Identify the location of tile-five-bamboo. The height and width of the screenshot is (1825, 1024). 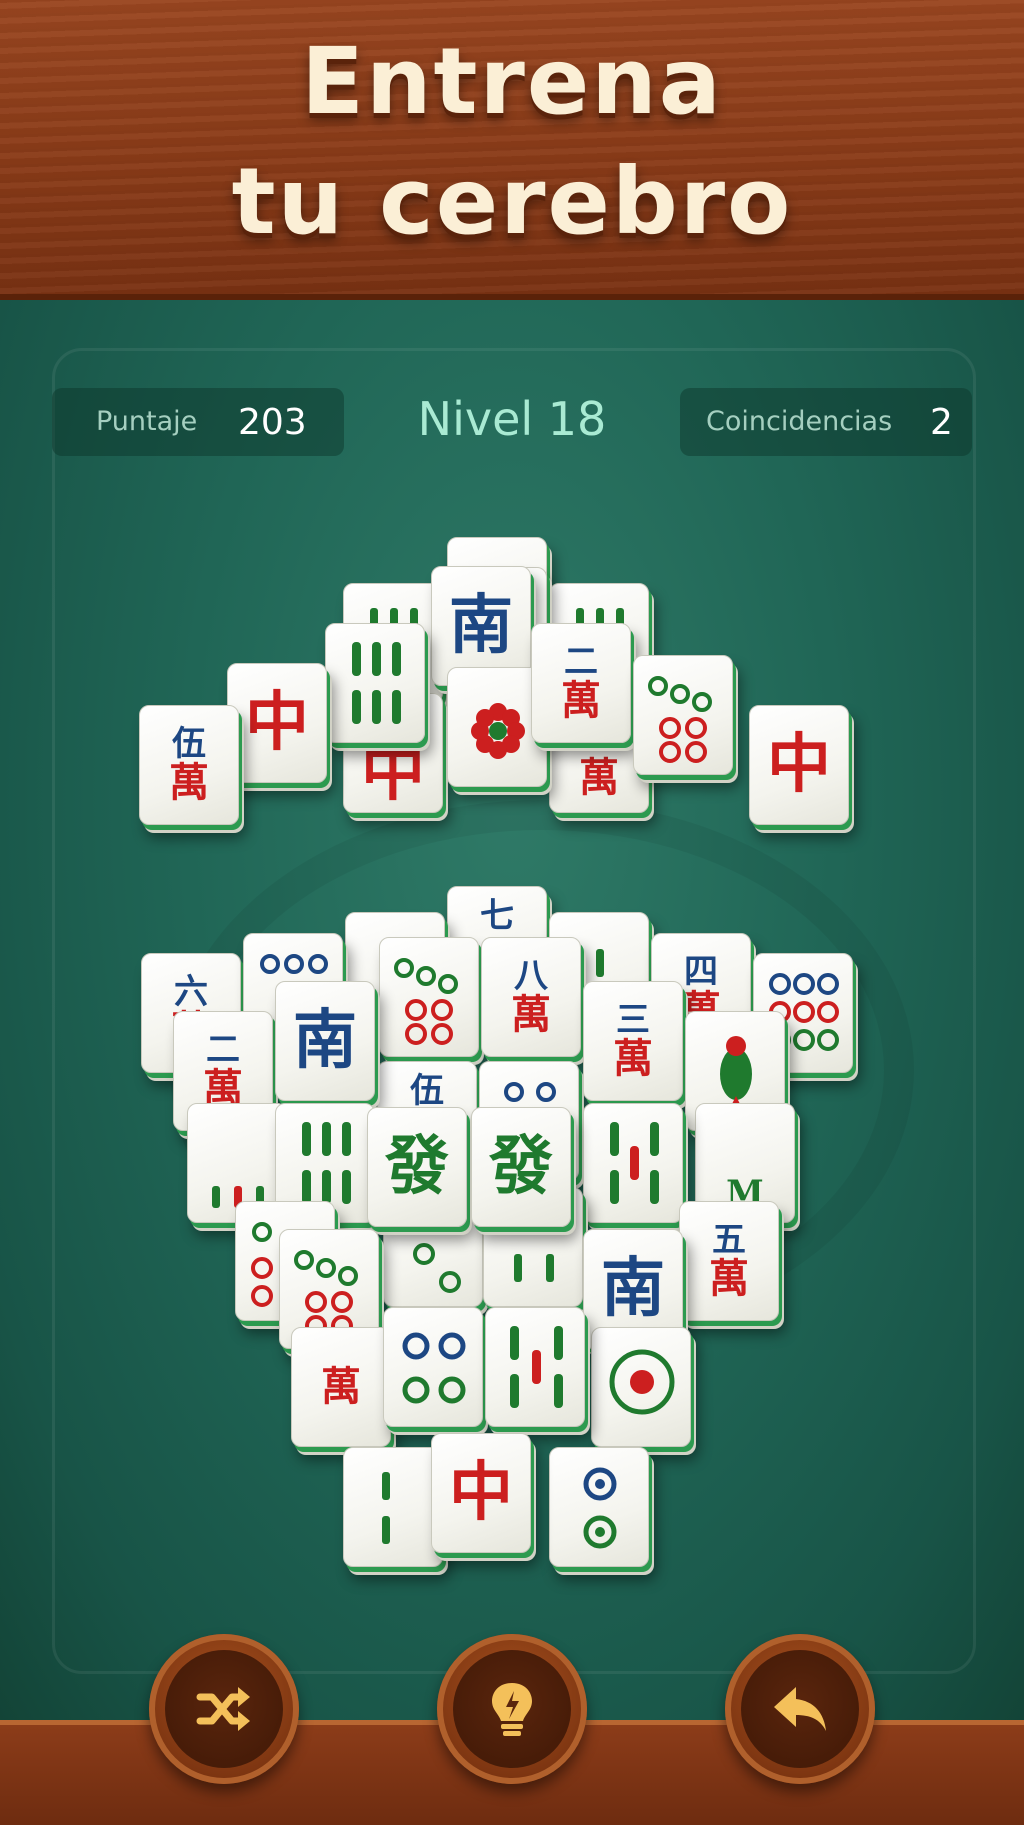
(535, 1367).